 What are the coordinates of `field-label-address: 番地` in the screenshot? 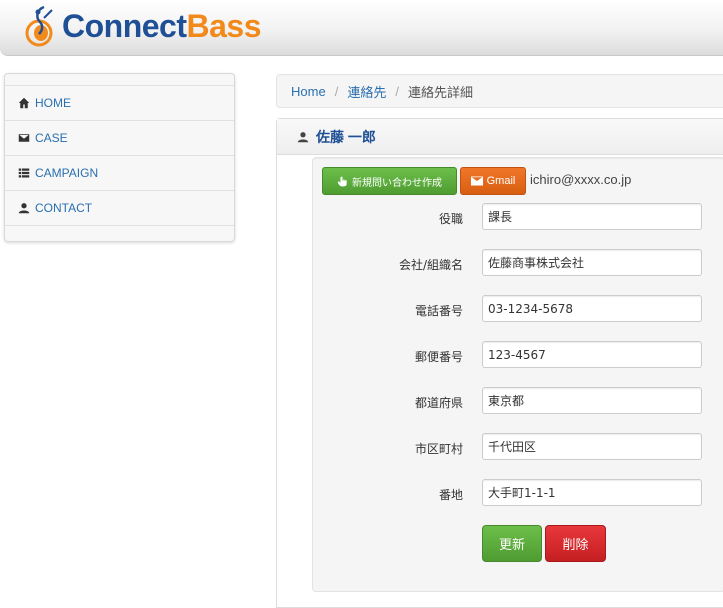 It's located at (450, 495).